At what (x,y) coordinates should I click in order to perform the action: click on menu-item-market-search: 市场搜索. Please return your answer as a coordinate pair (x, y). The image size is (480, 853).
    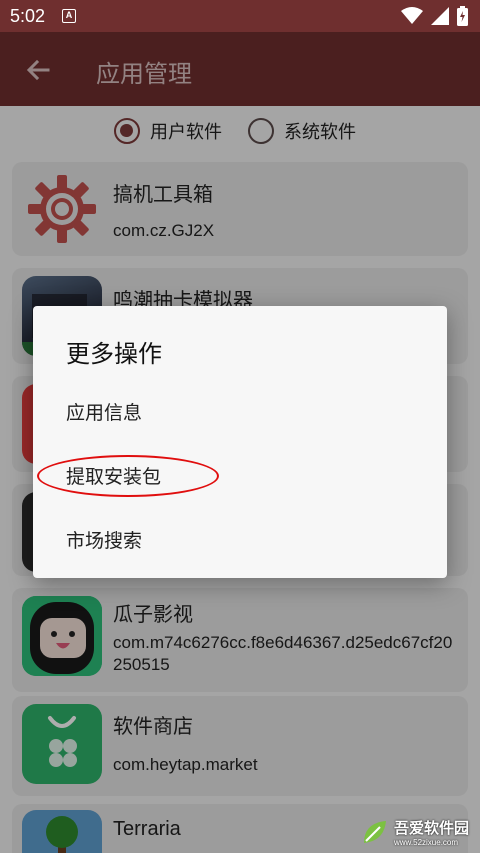
    Looking at the image, I should click on (104, 539).